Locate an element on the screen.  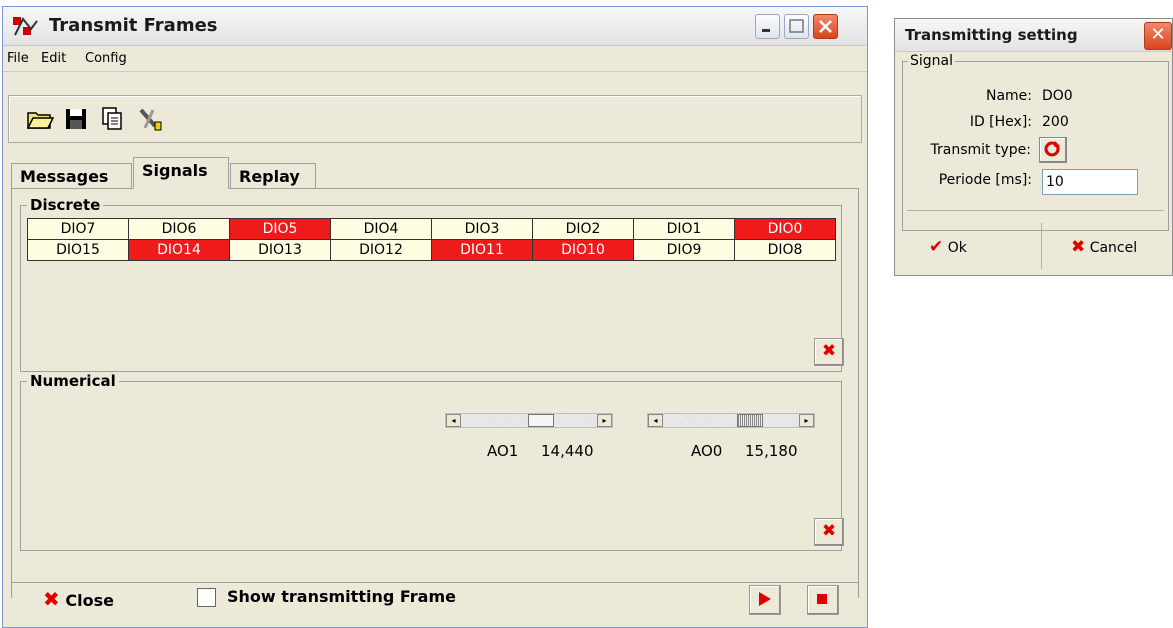
cancel-button: ✖ Cancel is located at coordinates (1104, 247).